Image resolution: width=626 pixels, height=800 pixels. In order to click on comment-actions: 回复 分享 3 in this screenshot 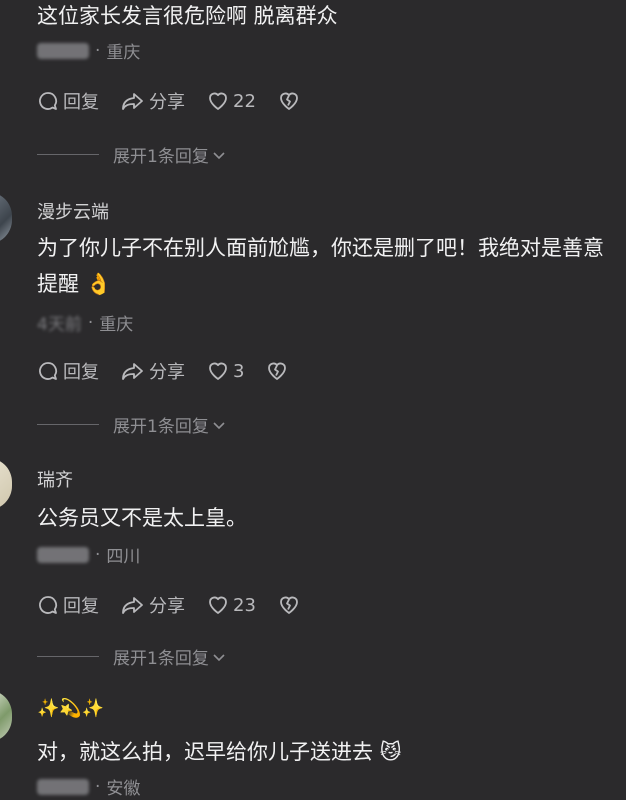, I will do `click(175, 371)`.